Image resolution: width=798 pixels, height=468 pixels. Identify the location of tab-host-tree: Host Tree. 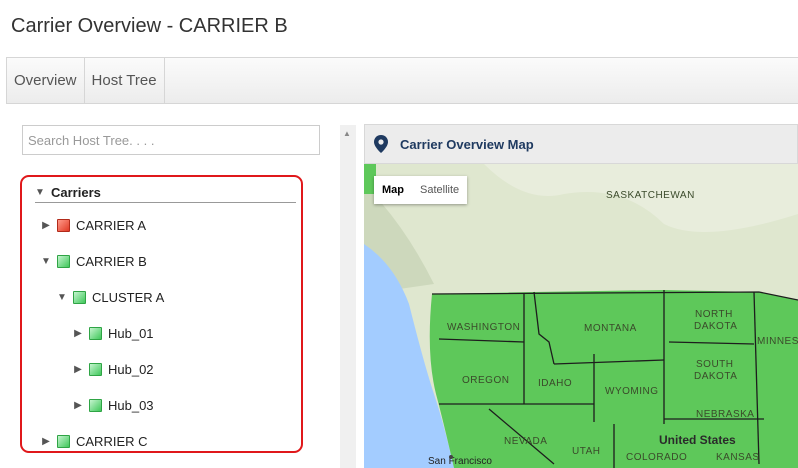
(125, 80).